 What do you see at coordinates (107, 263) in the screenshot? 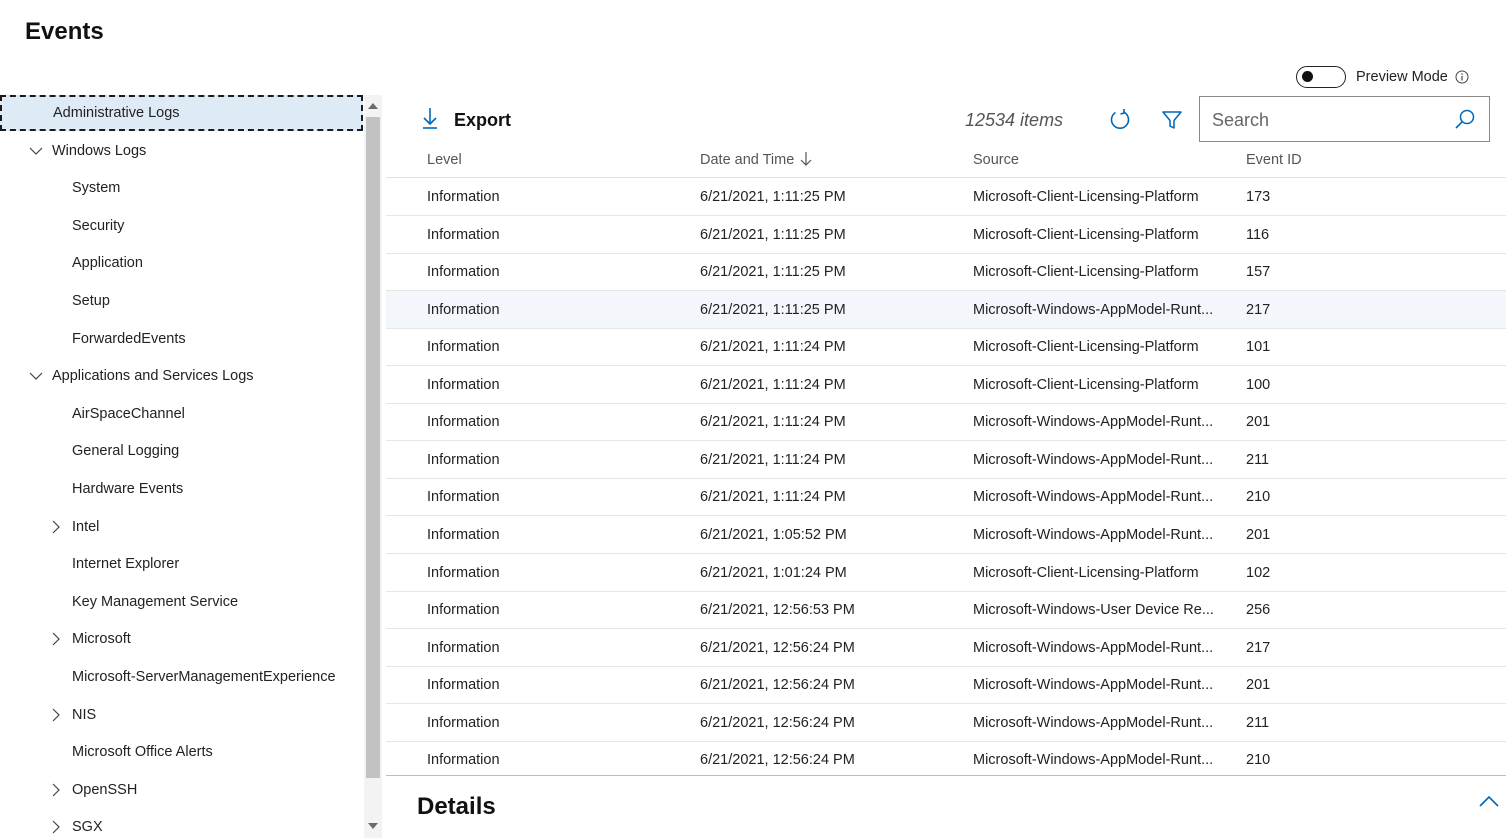
I see `tree-item-label: Application` at bounding box center [107, 263].